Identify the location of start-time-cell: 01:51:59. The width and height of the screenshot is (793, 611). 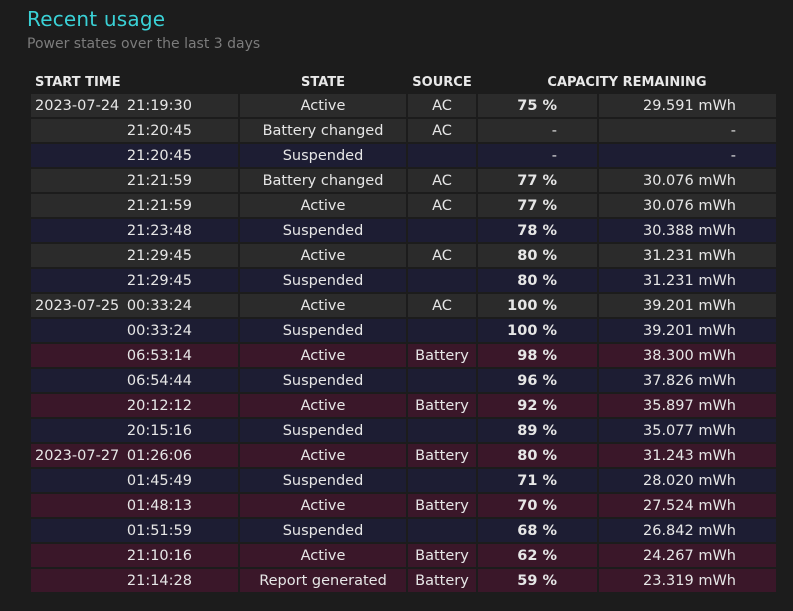
(134, 531).